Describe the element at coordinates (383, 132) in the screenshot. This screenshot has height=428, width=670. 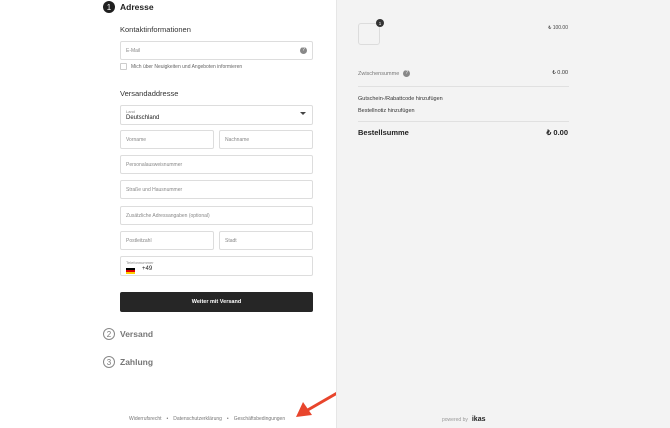
I see `total-label: Bestellsumme` at that location.